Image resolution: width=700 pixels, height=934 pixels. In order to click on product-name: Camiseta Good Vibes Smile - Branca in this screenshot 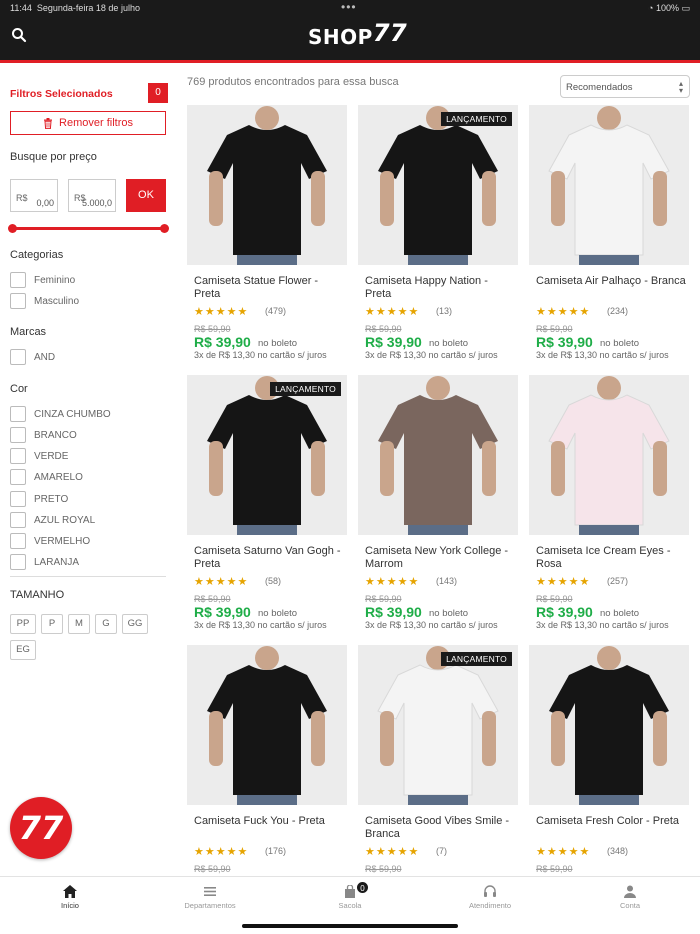, I will do `click(440, 827)`.